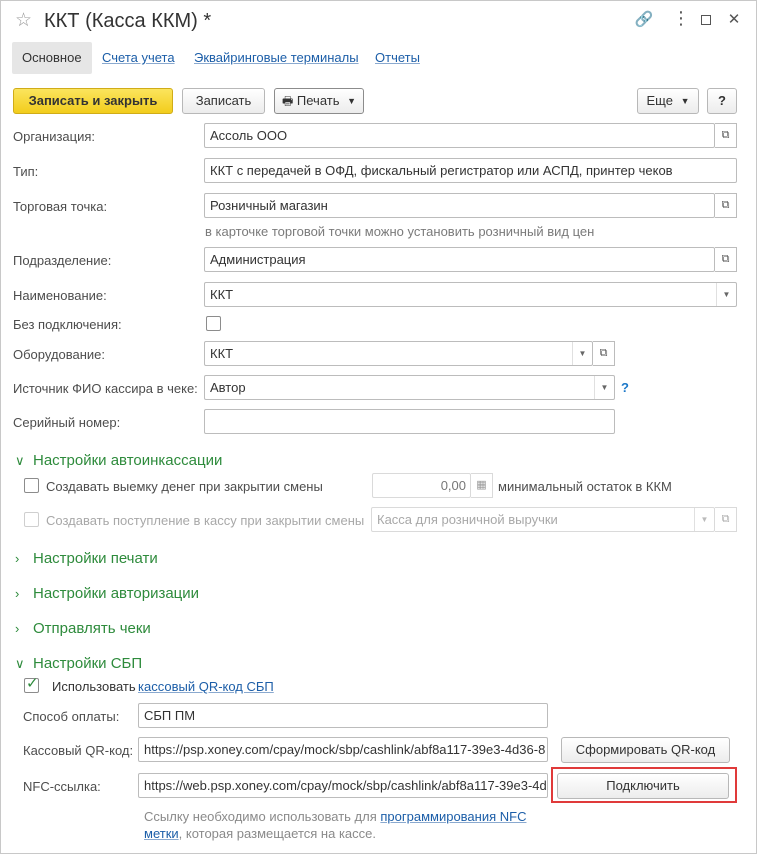  What do you see at coordinates (644, 19) in the screenshot?
I see `link-icon: 🔗` at bounding box center [644, 19].